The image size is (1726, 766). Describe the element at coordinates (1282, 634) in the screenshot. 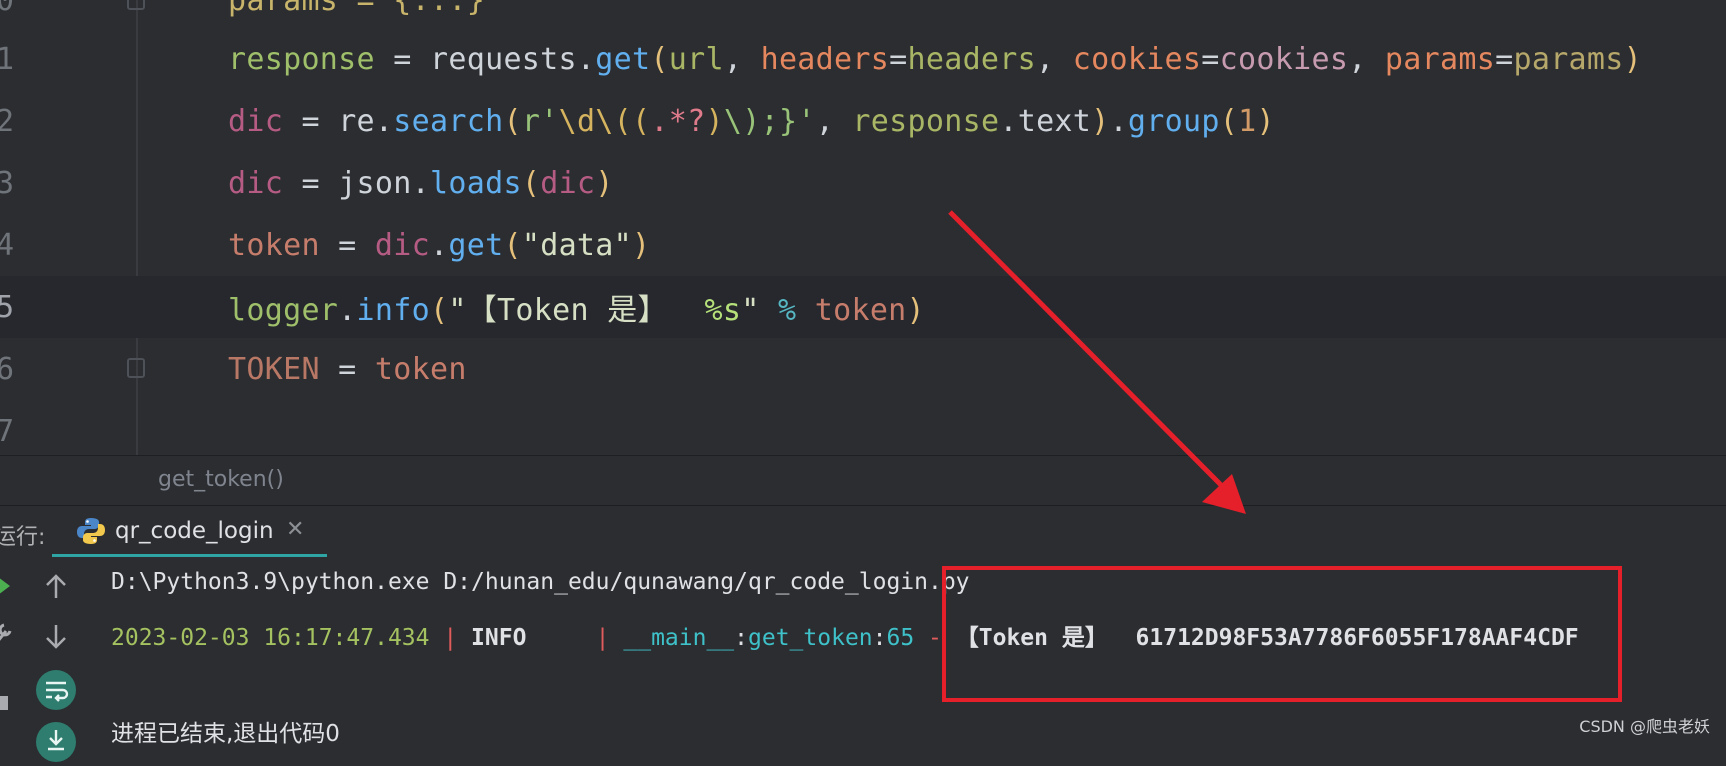

I see `annotation-highlight-box` at that location.